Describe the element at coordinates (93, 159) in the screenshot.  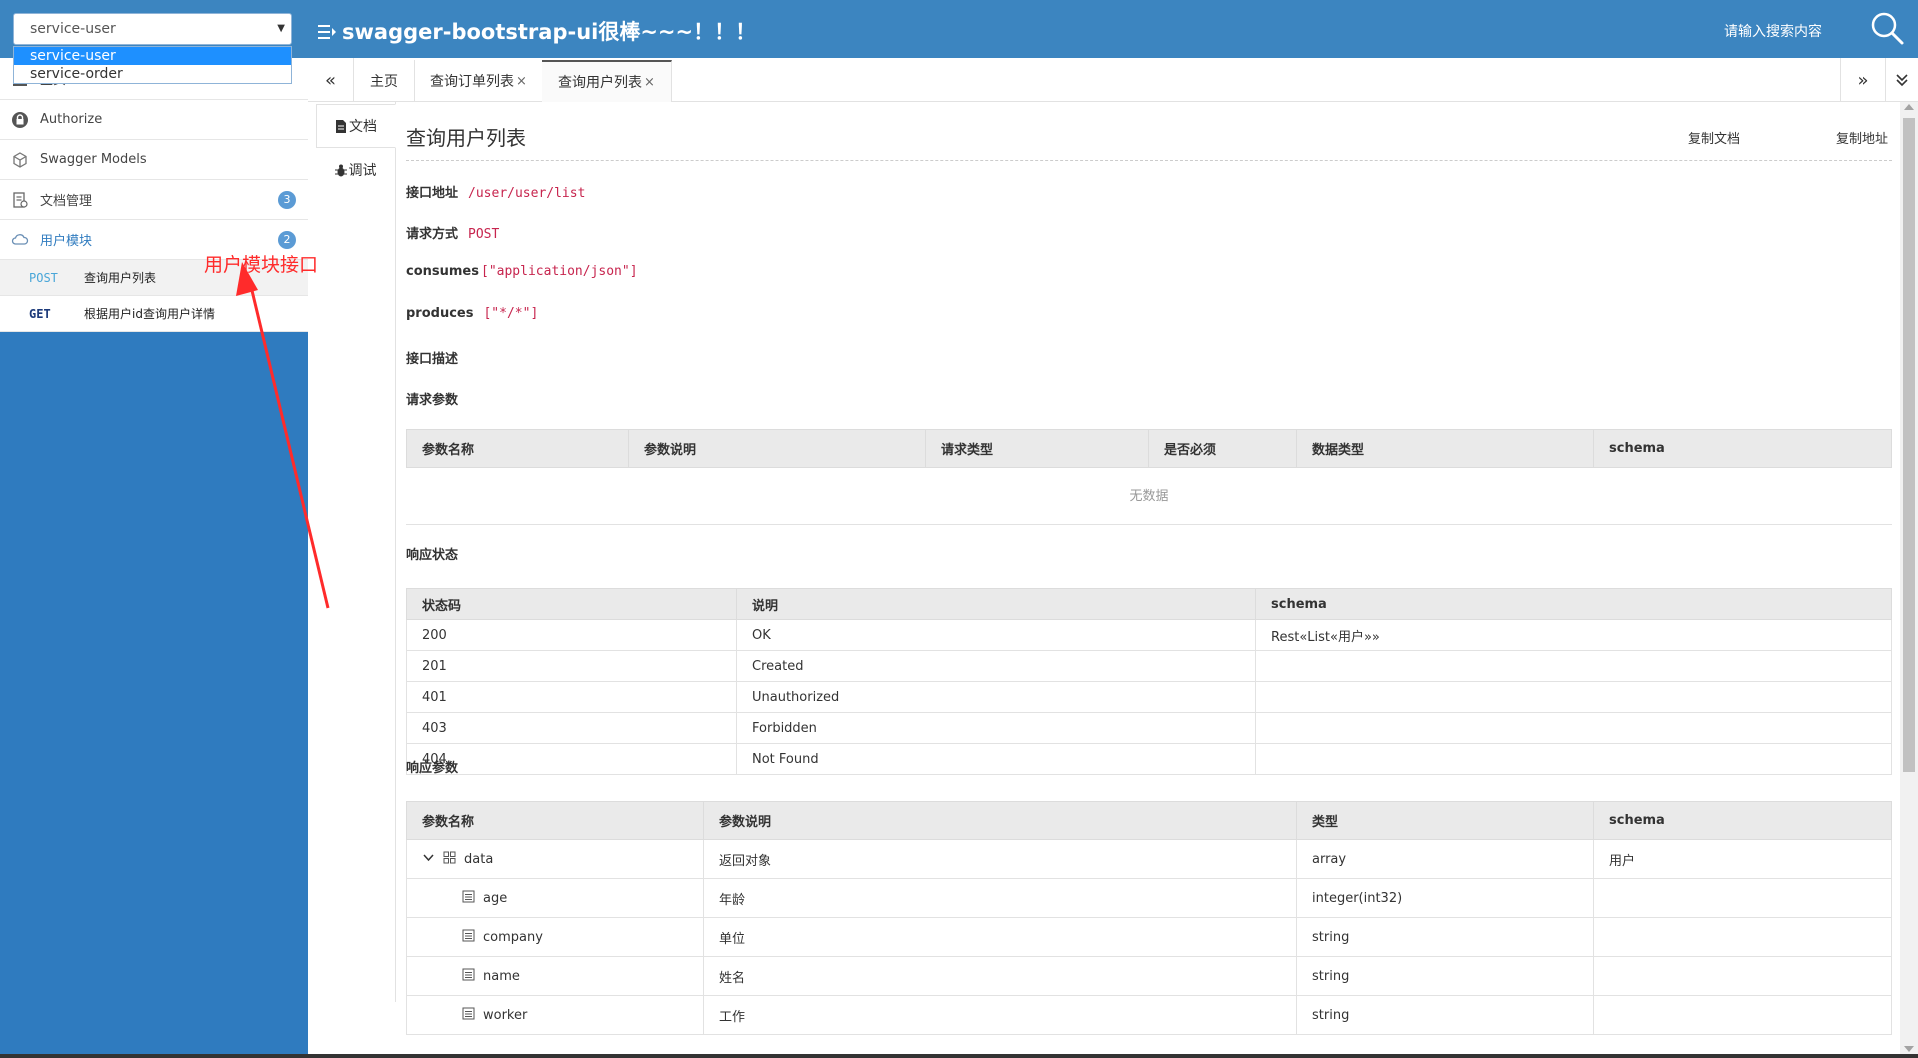
I see `sidebar-item-label: Swagger Models` at that location.